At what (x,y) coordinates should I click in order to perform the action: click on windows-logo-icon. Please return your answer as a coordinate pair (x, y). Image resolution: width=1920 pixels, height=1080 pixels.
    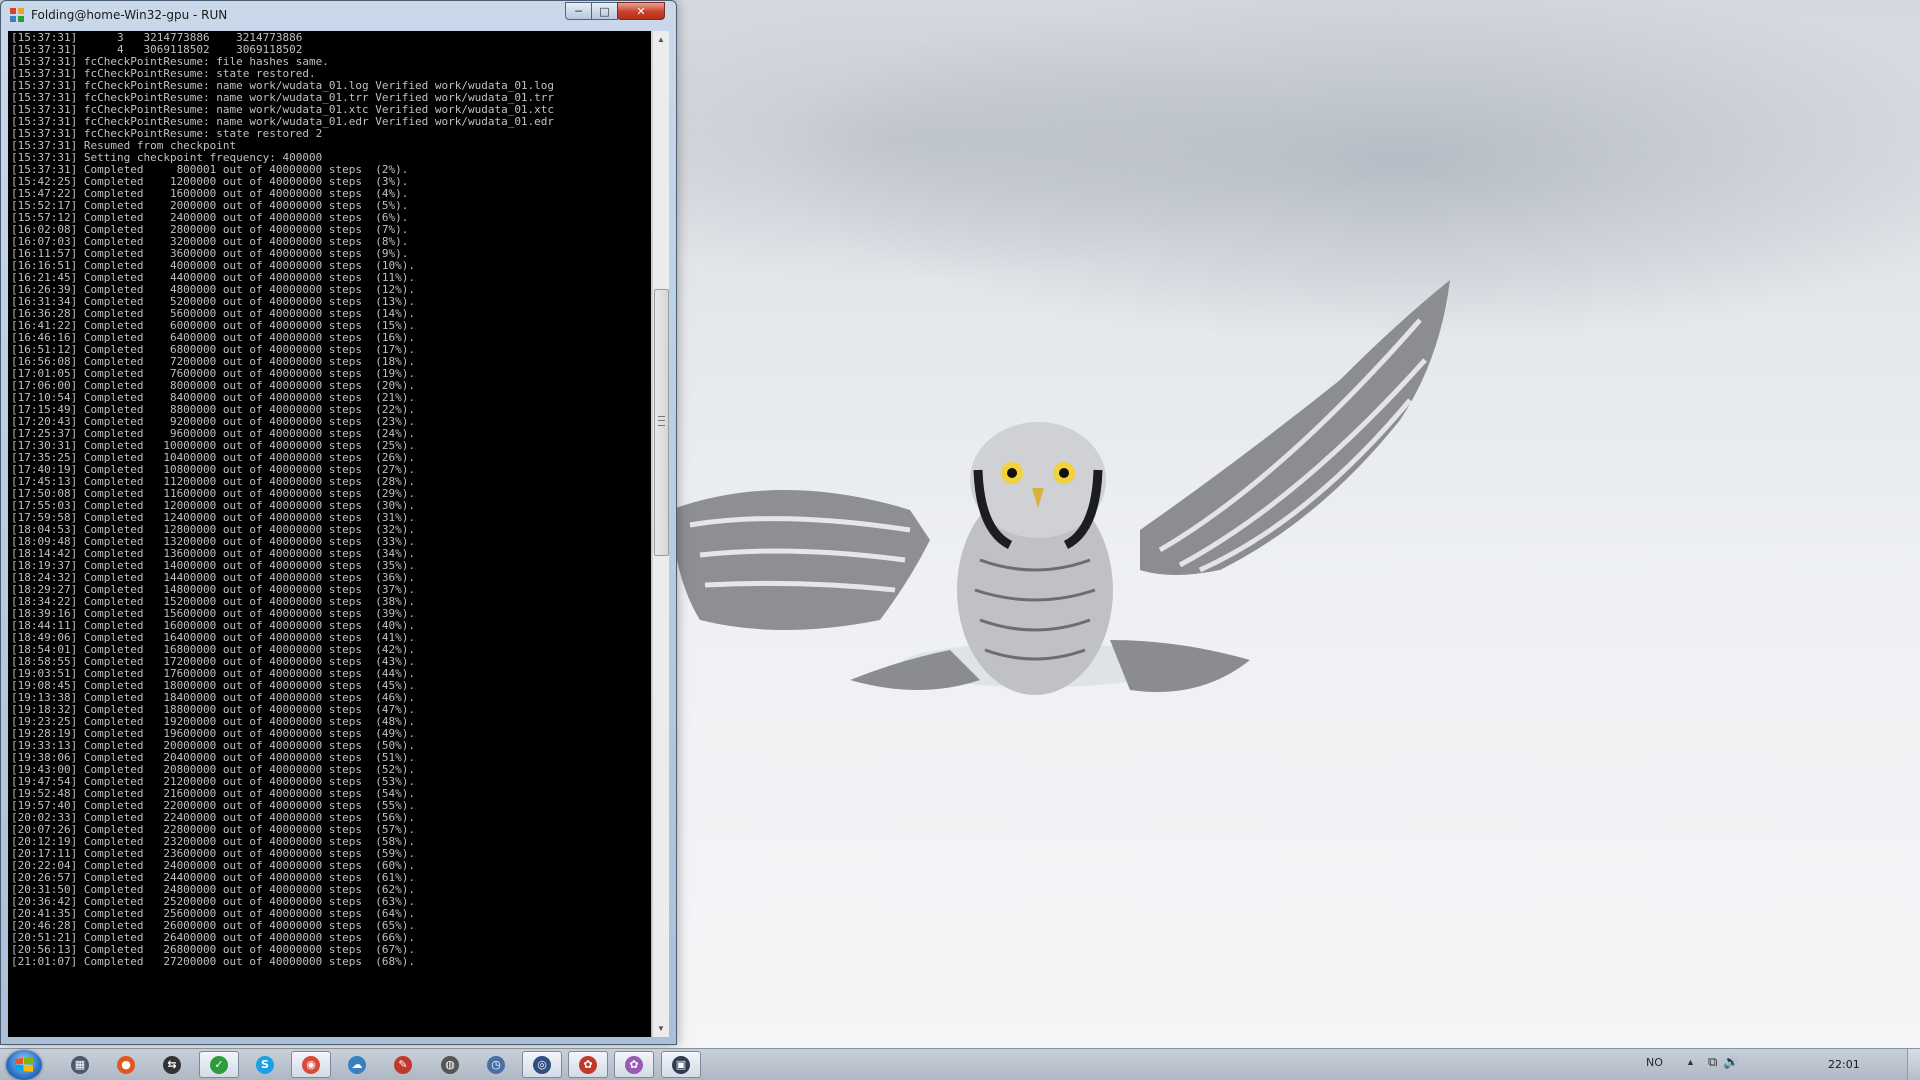
    Looking at the image, I should click on (24, 1064).